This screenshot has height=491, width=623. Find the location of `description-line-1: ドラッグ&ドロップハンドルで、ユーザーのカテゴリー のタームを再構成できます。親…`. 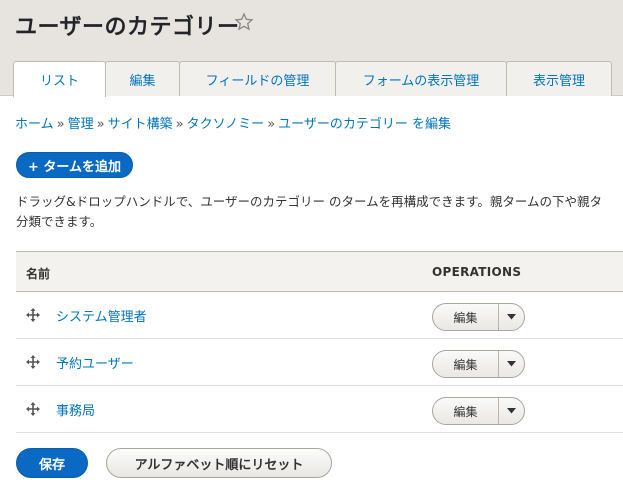

description-line-1: ドラッグ&ドロップハンドルで、ユーザーのカテゴリー のタームを再構成できます。親… is located at coordinates (309, 201).